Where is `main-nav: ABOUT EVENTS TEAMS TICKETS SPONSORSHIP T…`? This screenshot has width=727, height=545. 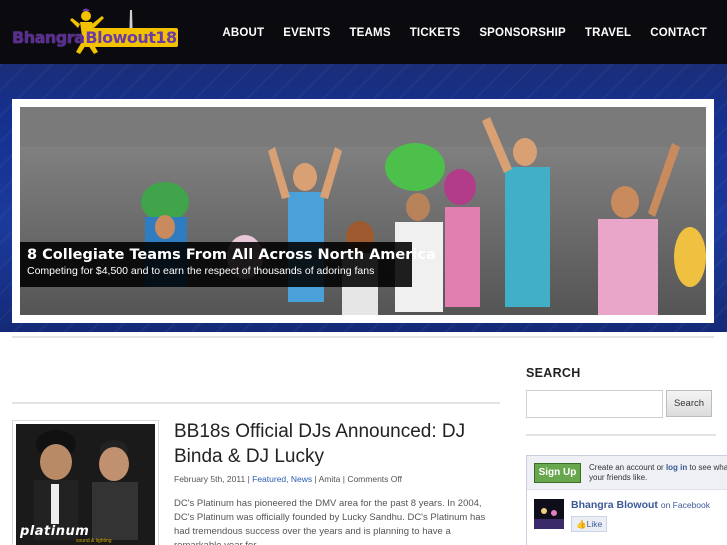
main-nav: ABOUT EVENTS TEAMS TICKETS SPONSORSHIP T… is located at coordinates (455, 33).